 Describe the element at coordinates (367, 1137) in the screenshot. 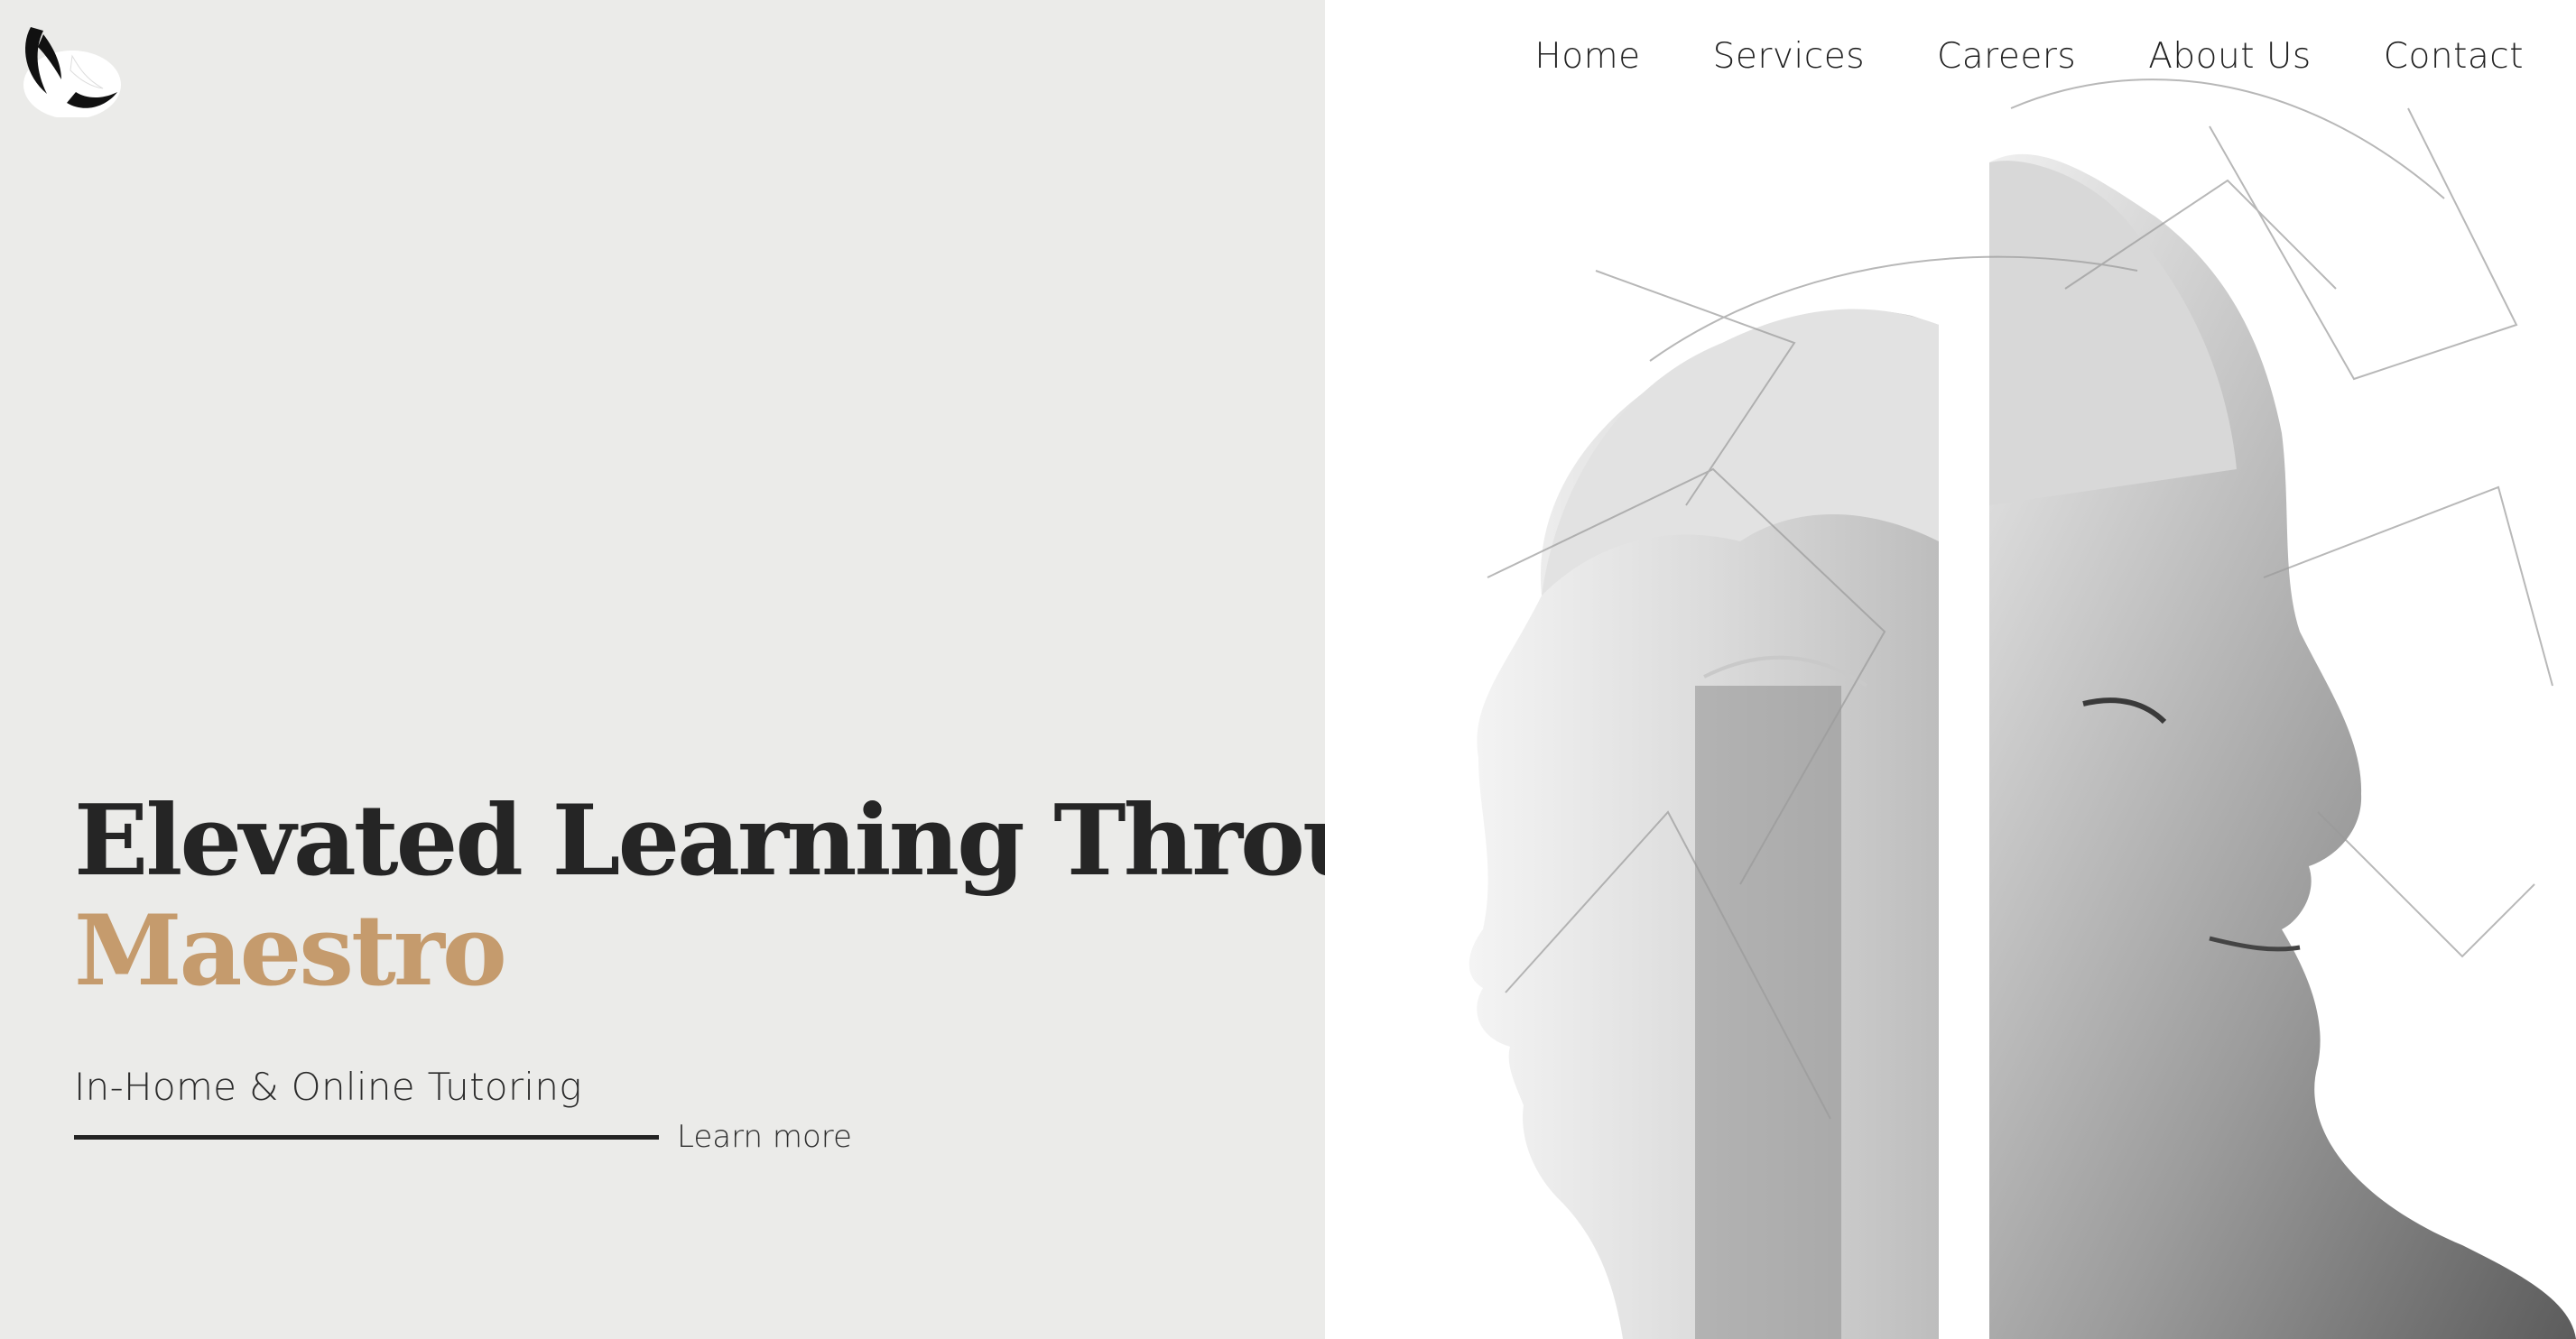

I see `cta-underline` at that location.